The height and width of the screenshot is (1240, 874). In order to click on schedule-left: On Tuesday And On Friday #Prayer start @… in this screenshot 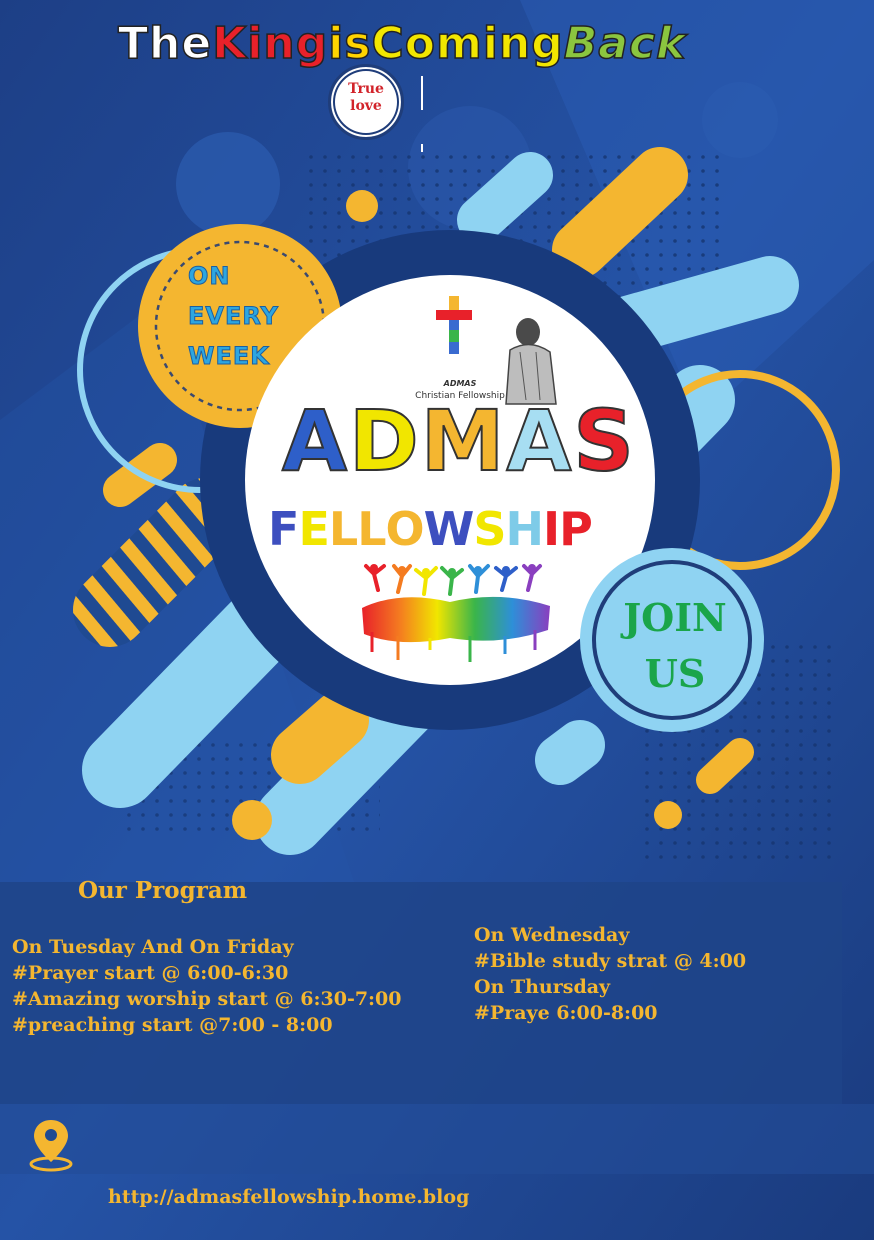, I will do `click(207, 986)`.